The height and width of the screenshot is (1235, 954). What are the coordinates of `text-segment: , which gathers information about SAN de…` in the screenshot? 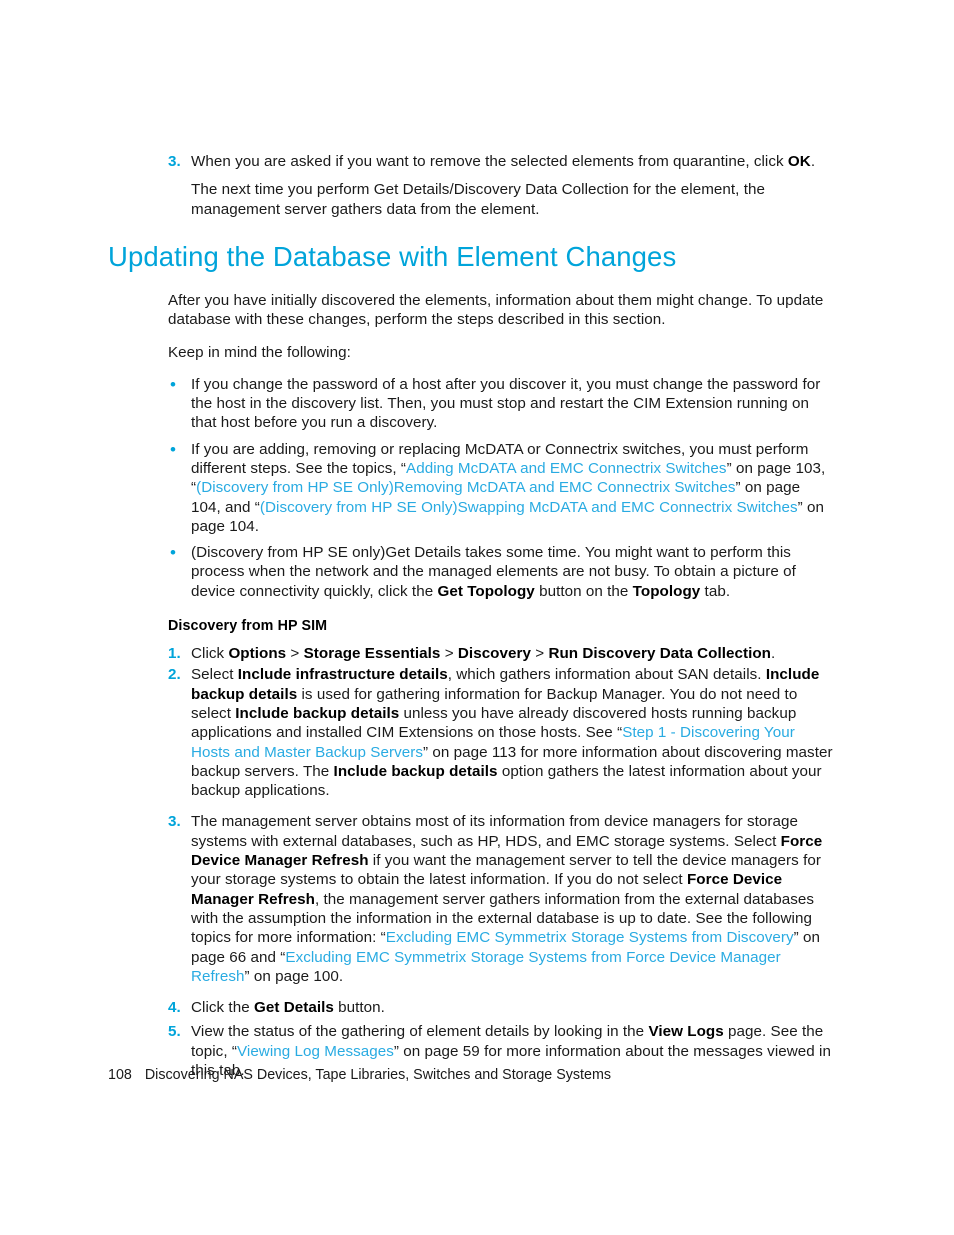 It's located at (606, 675).